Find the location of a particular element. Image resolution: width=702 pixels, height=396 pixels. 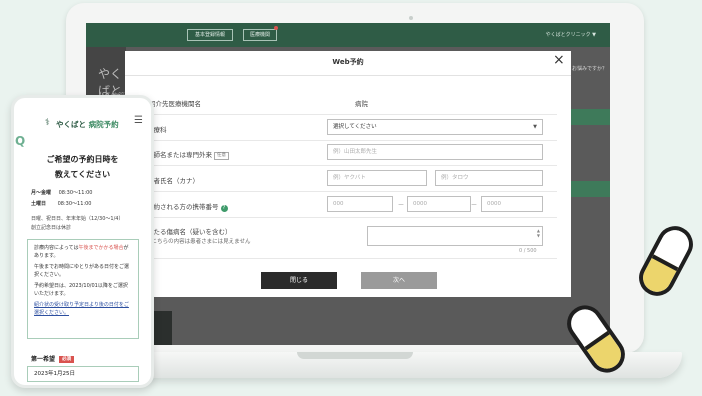

doctor-label: 医師名または専門外来 任意 is located at coordinates (188, 154).